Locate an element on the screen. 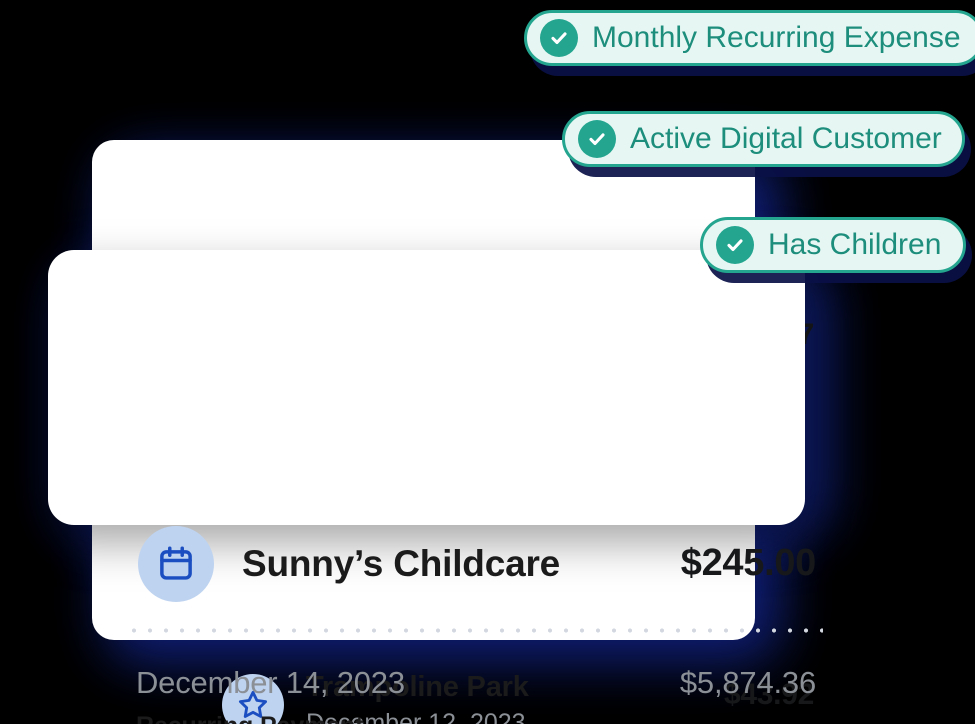  calendar-icon is located at coordinates (176, 564).